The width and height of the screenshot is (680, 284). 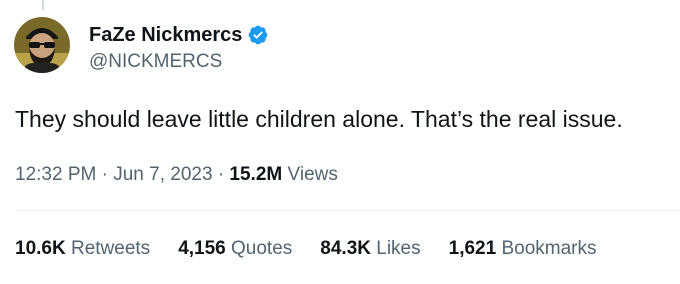 I want to click on stat-bookmarks: 1,621 Bookmarks, so click(x=523, y=249).